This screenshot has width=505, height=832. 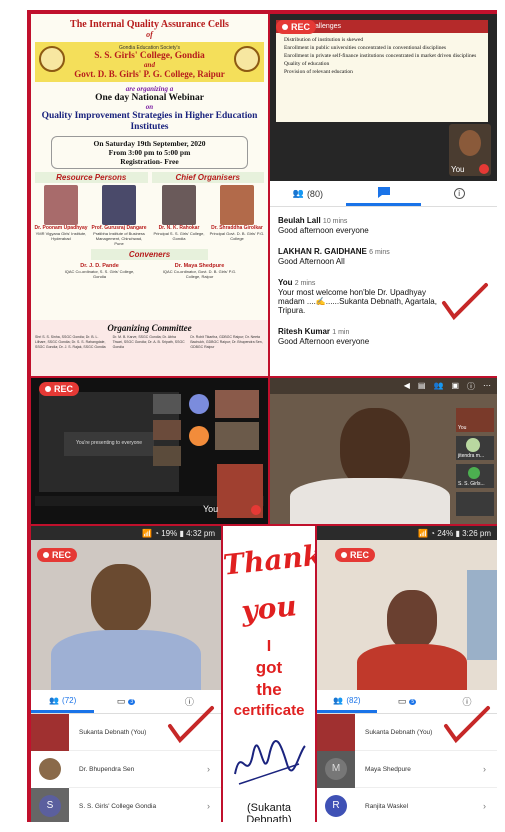 What do you see at coordinates (407, 701) in the screenshot?
I see `tab-chat: ▭ 5` at bounding box center [407, 701].